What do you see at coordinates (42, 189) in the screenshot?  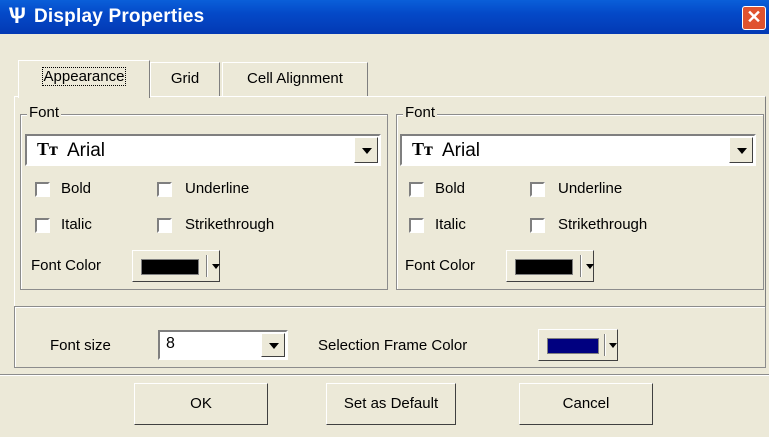 I see `left-bold-checkbox` at bounding box center [42, 189].